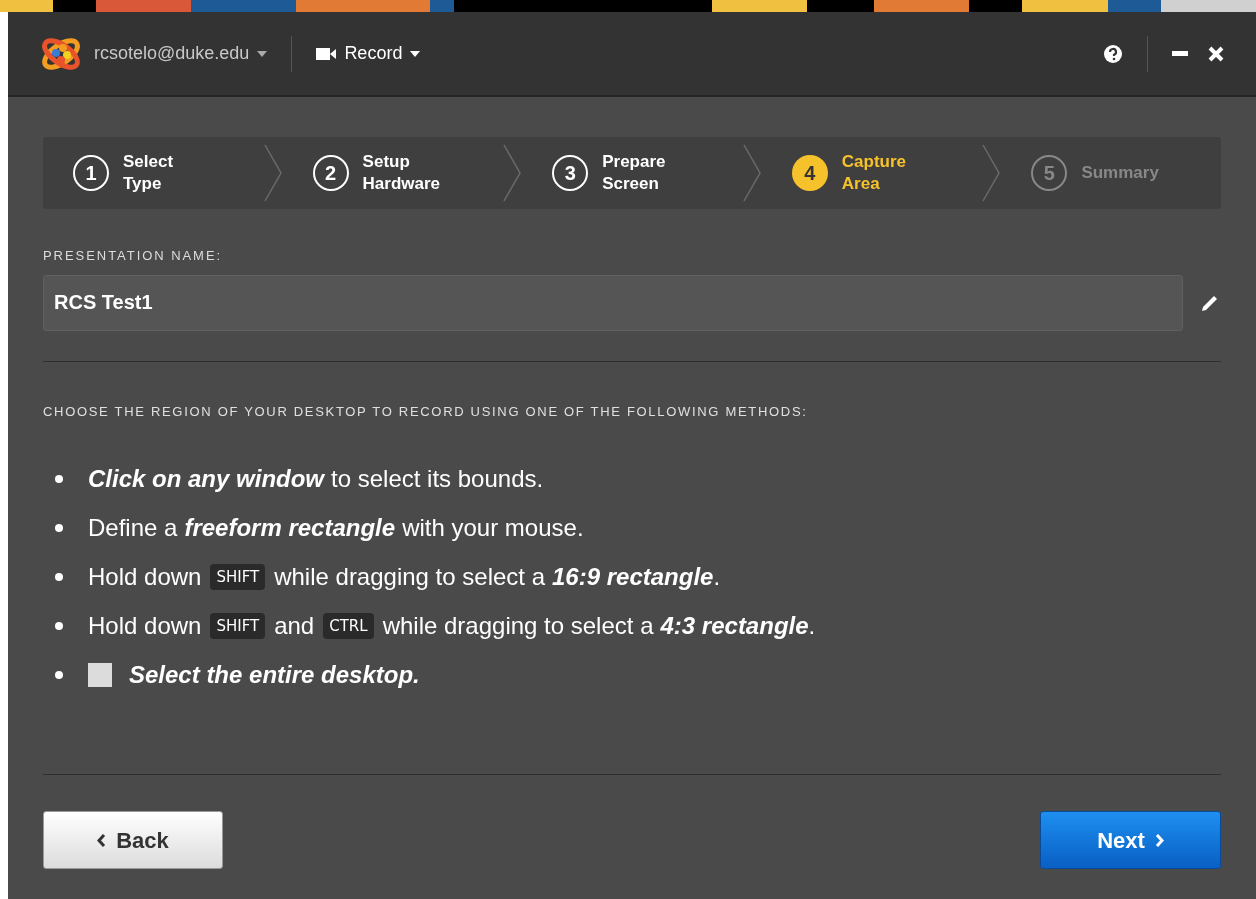  Describe the element at coordinates (437, 479) in the screenshot. I see `method-text: to select its bounds.` at that location.